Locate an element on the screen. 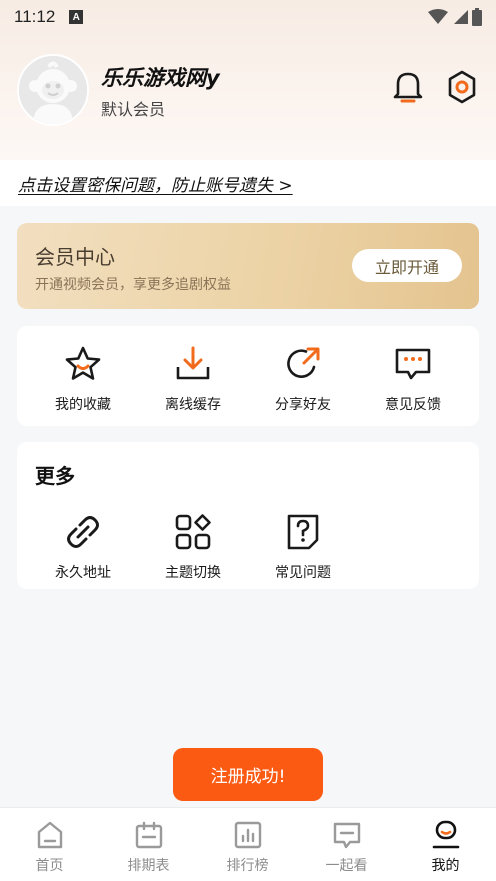  nav-watch-together-label: 一起看 is located at coordinates (346, 866).